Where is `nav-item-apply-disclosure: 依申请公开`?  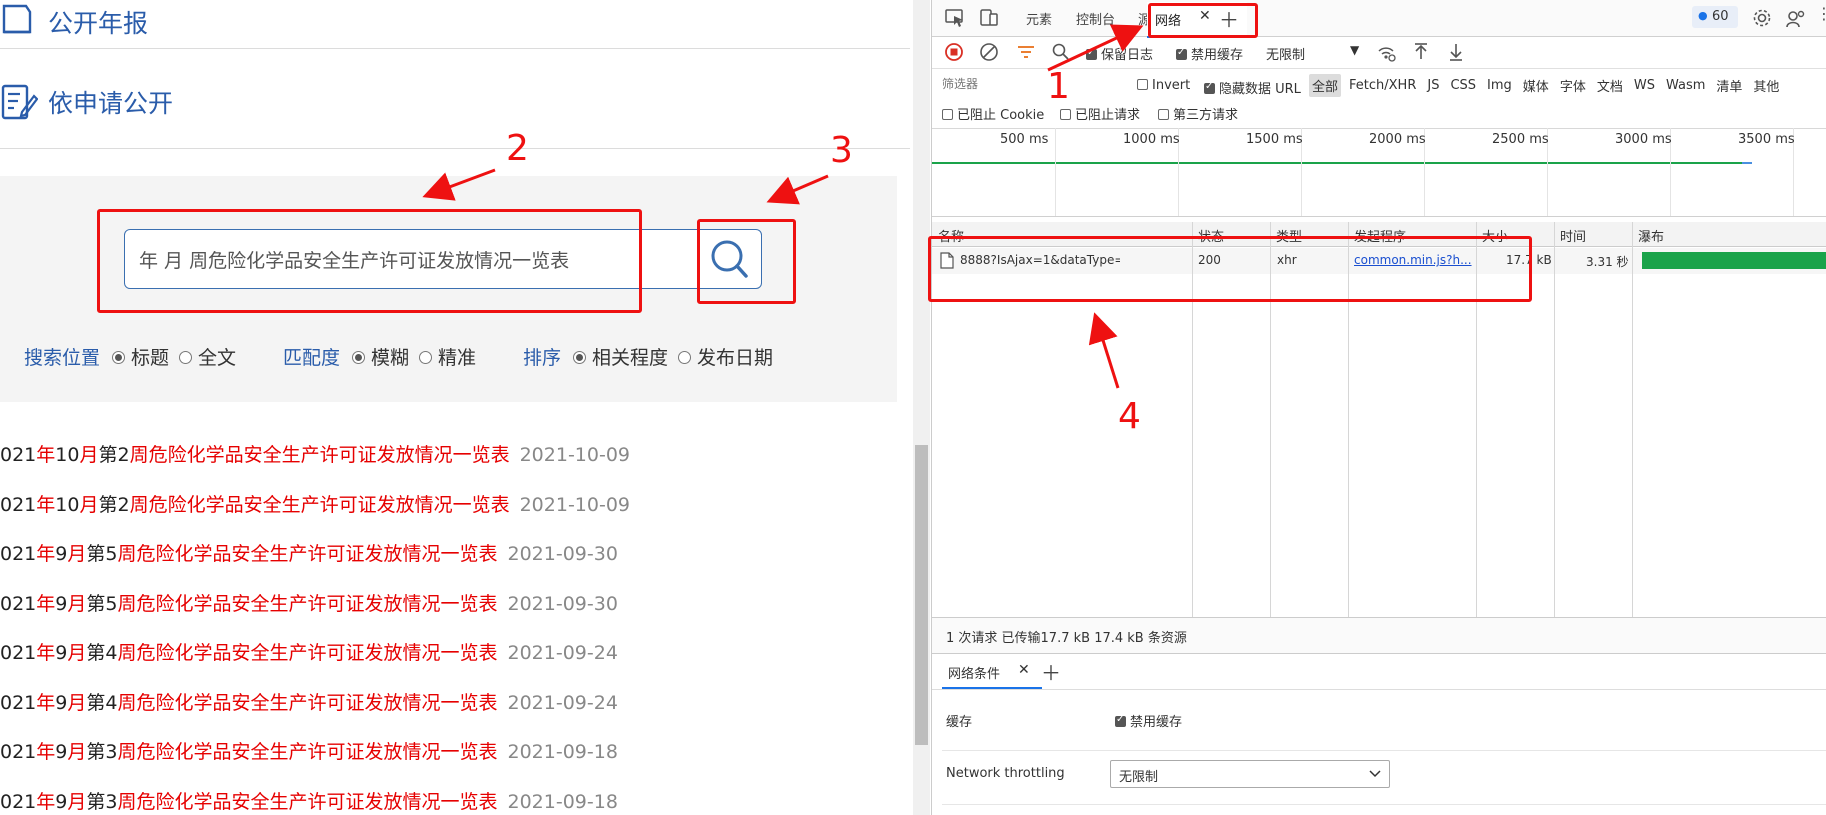
nav-item-apply-disclosure: 依申请公开 is located at coordinates (455, 102).